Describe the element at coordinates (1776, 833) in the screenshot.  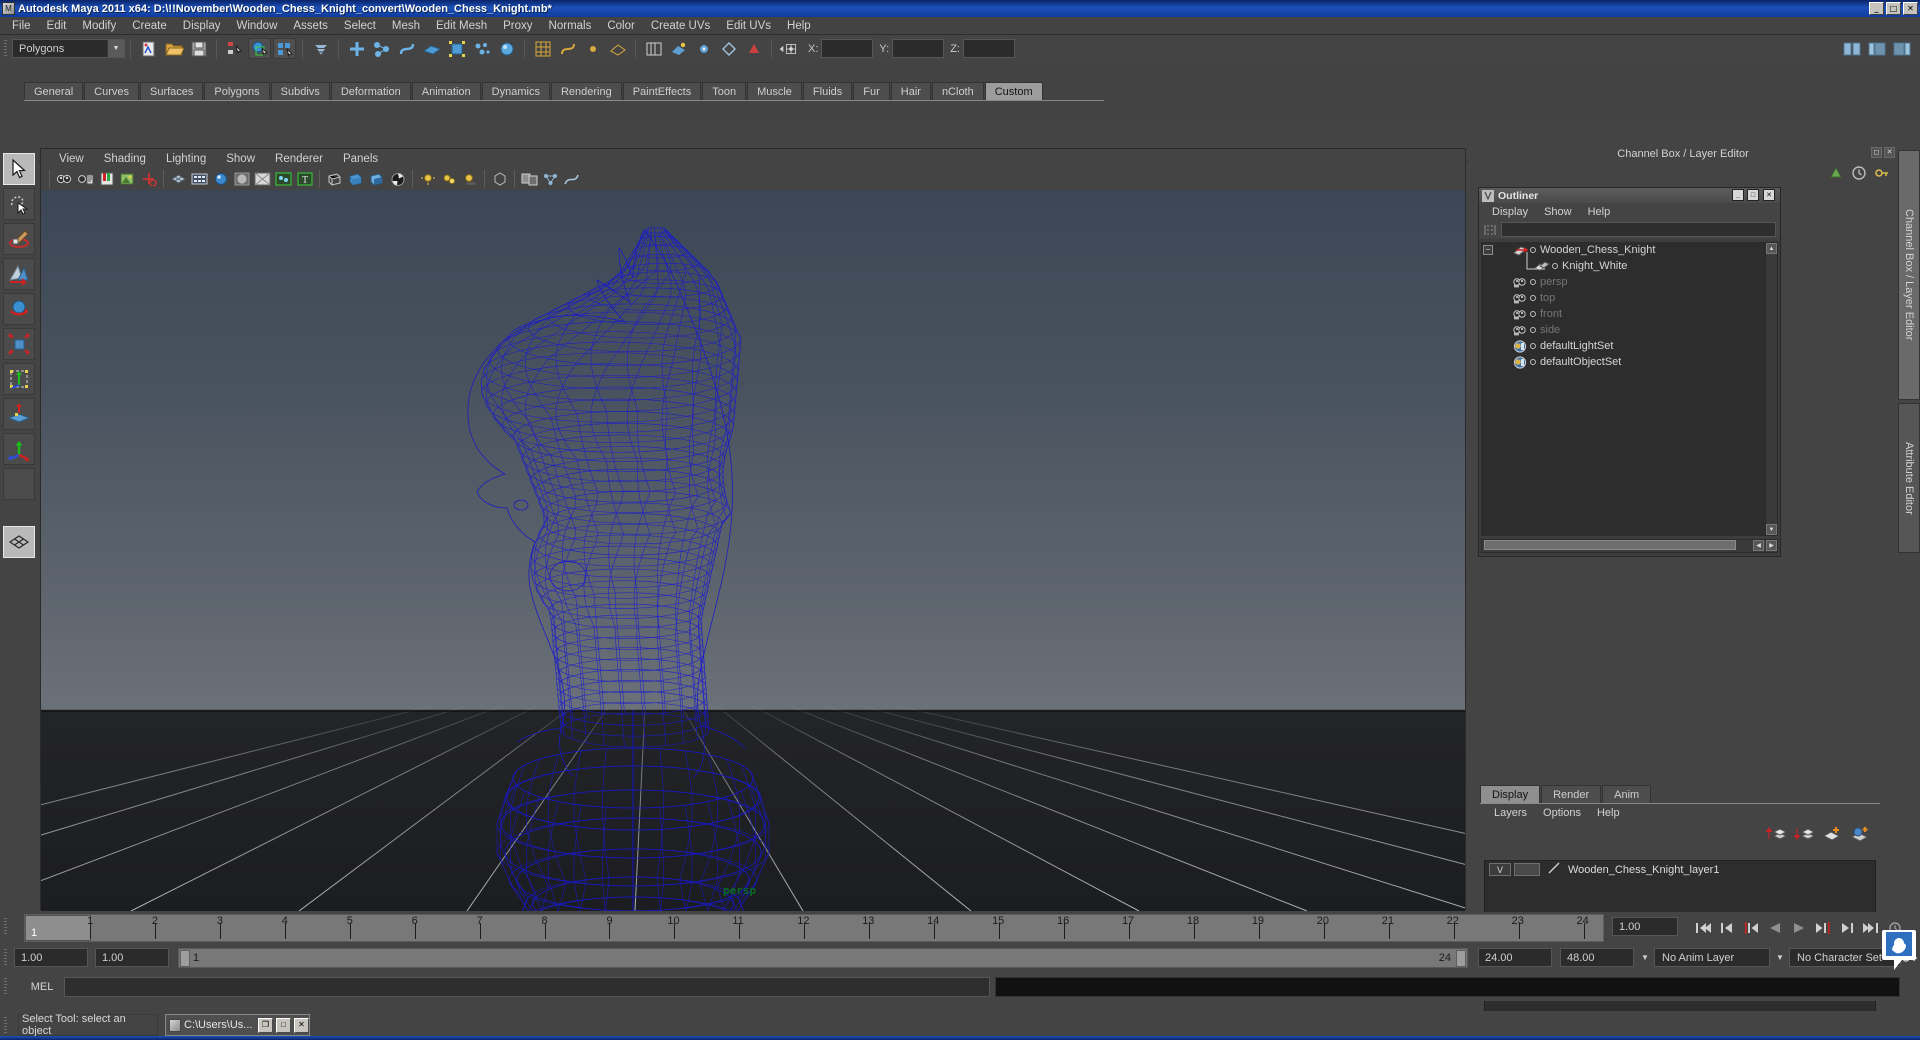
I see `move-layer-up-icon` at that location.